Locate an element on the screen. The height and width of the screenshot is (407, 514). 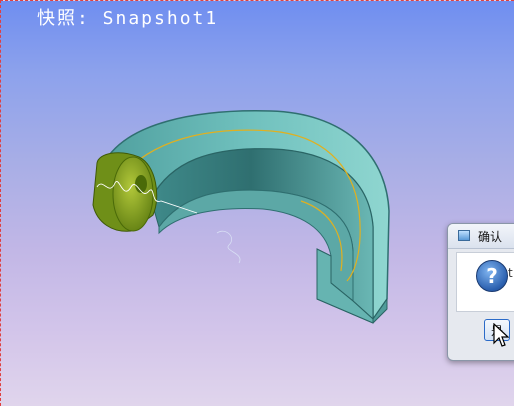
mouse-pointer-icon is located at coordinates (501, 335).